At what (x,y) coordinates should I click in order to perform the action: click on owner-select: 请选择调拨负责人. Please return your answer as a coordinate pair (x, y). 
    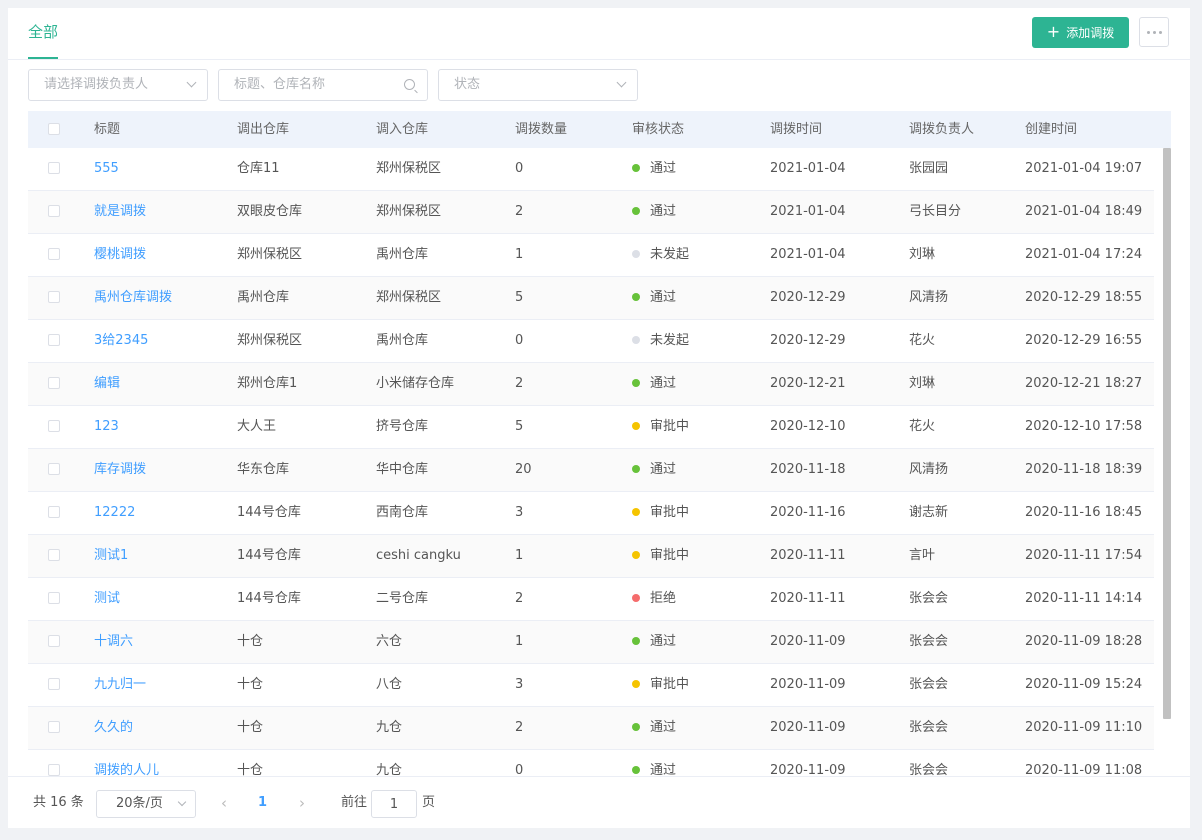
    Looking at the image, I should click on (118, 85).